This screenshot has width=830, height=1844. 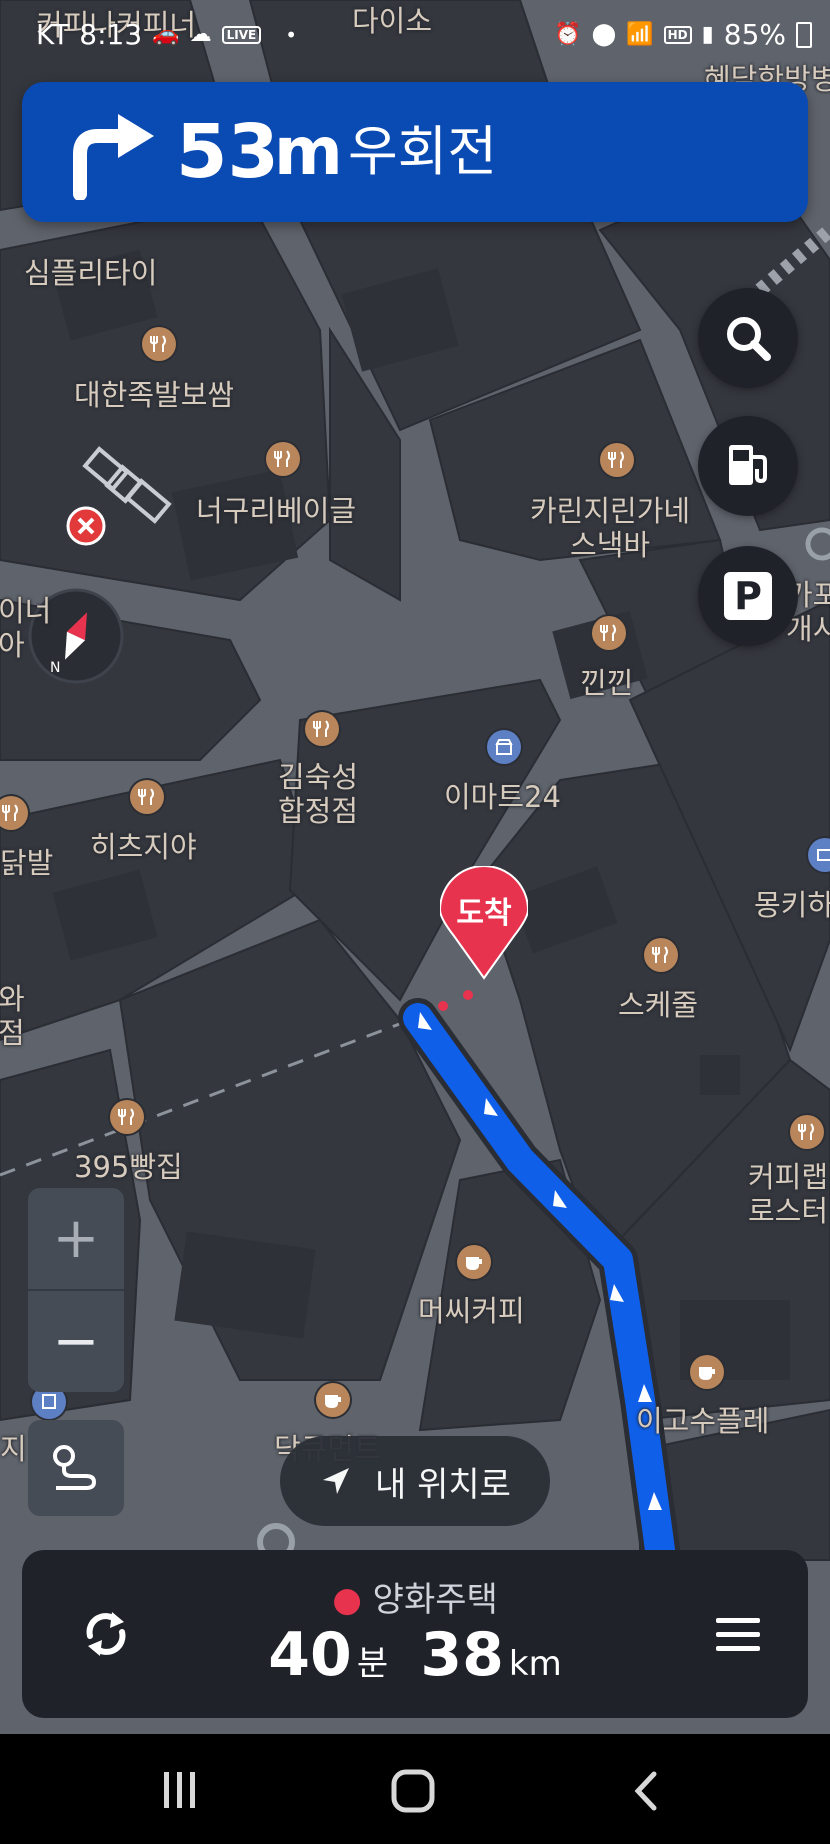 I want to click on location-arrow-icon, so click(x=336, y=1481).